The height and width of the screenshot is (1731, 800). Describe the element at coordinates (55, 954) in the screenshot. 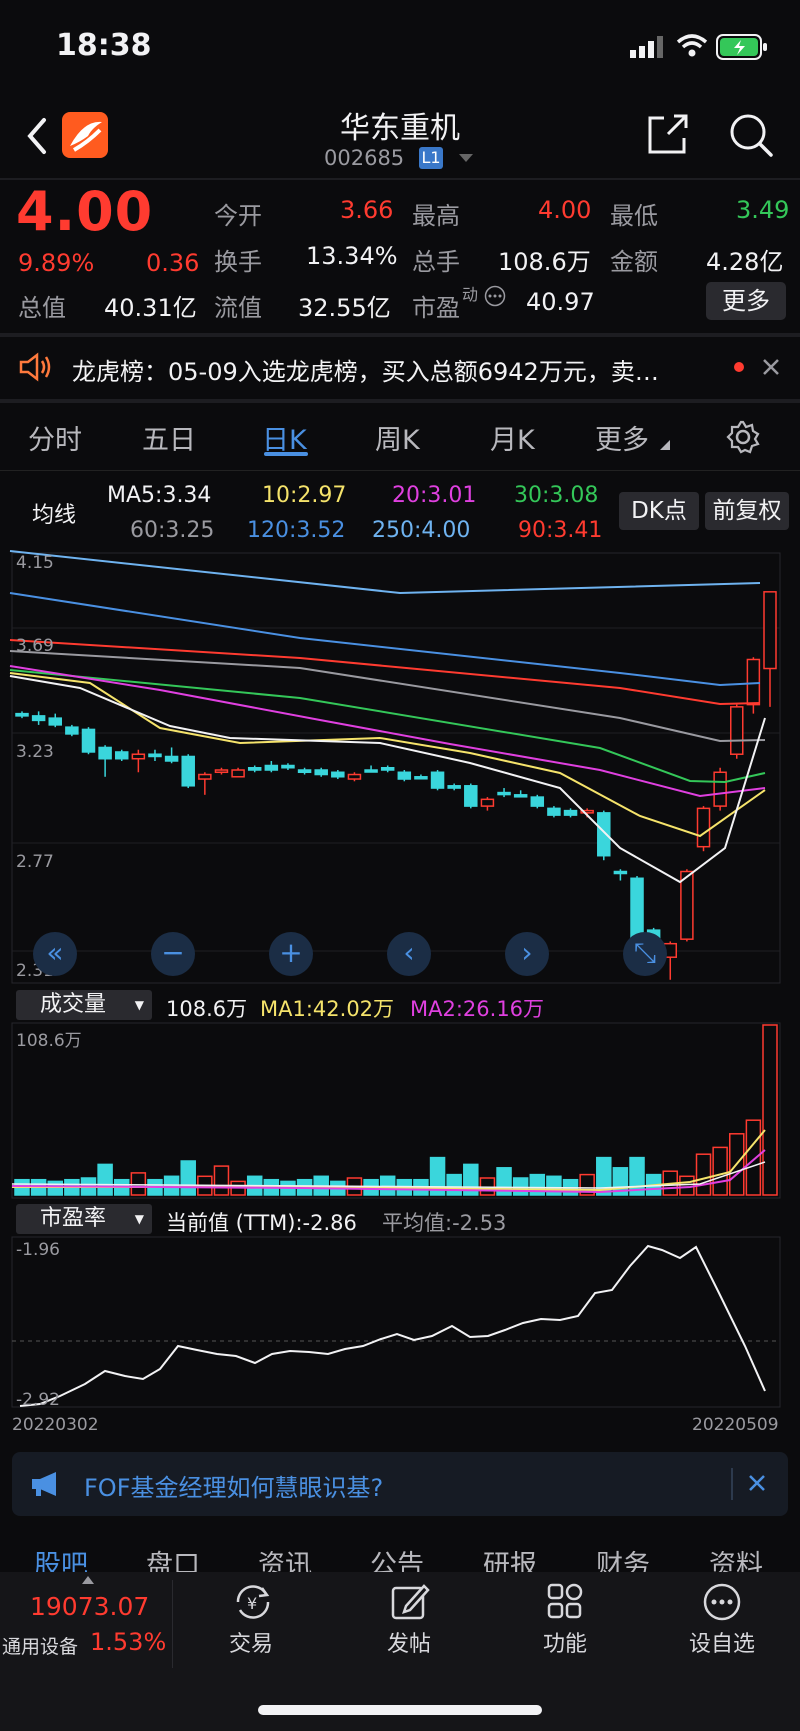

I see `scroll-start-icon: «` at that location.